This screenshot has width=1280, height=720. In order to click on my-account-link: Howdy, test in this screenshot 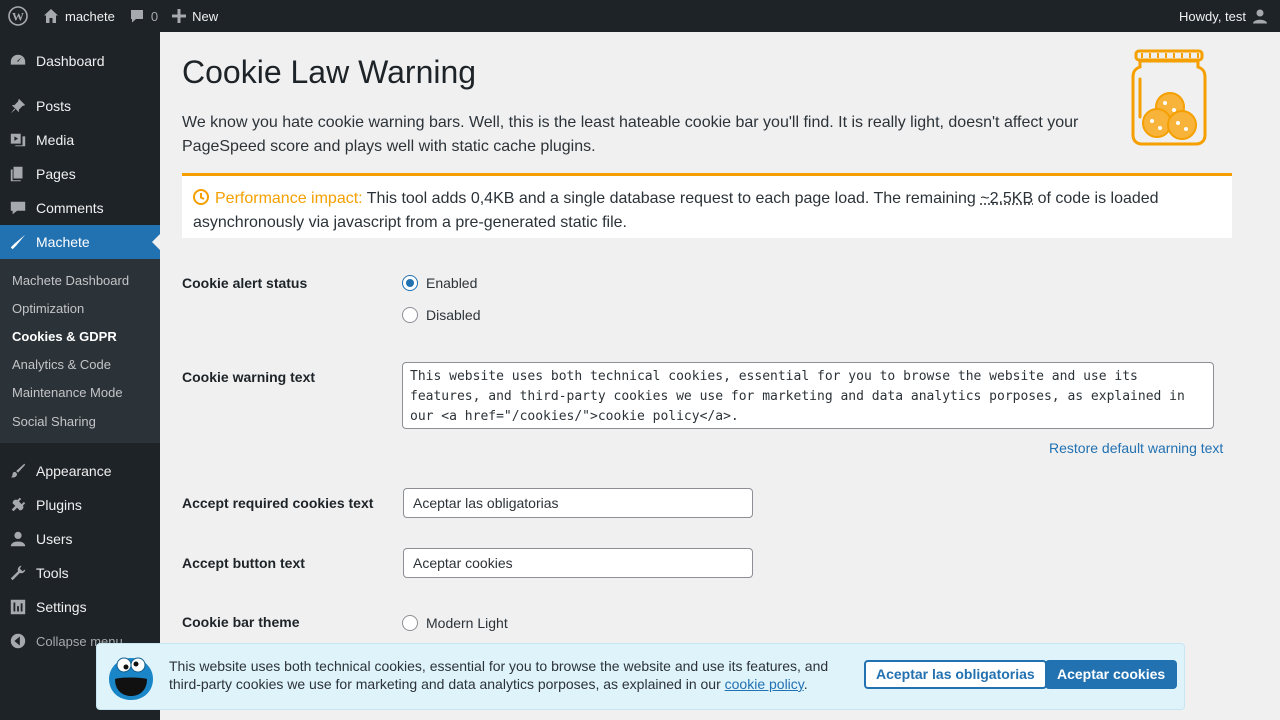, I will do `click(1226, 16)`.